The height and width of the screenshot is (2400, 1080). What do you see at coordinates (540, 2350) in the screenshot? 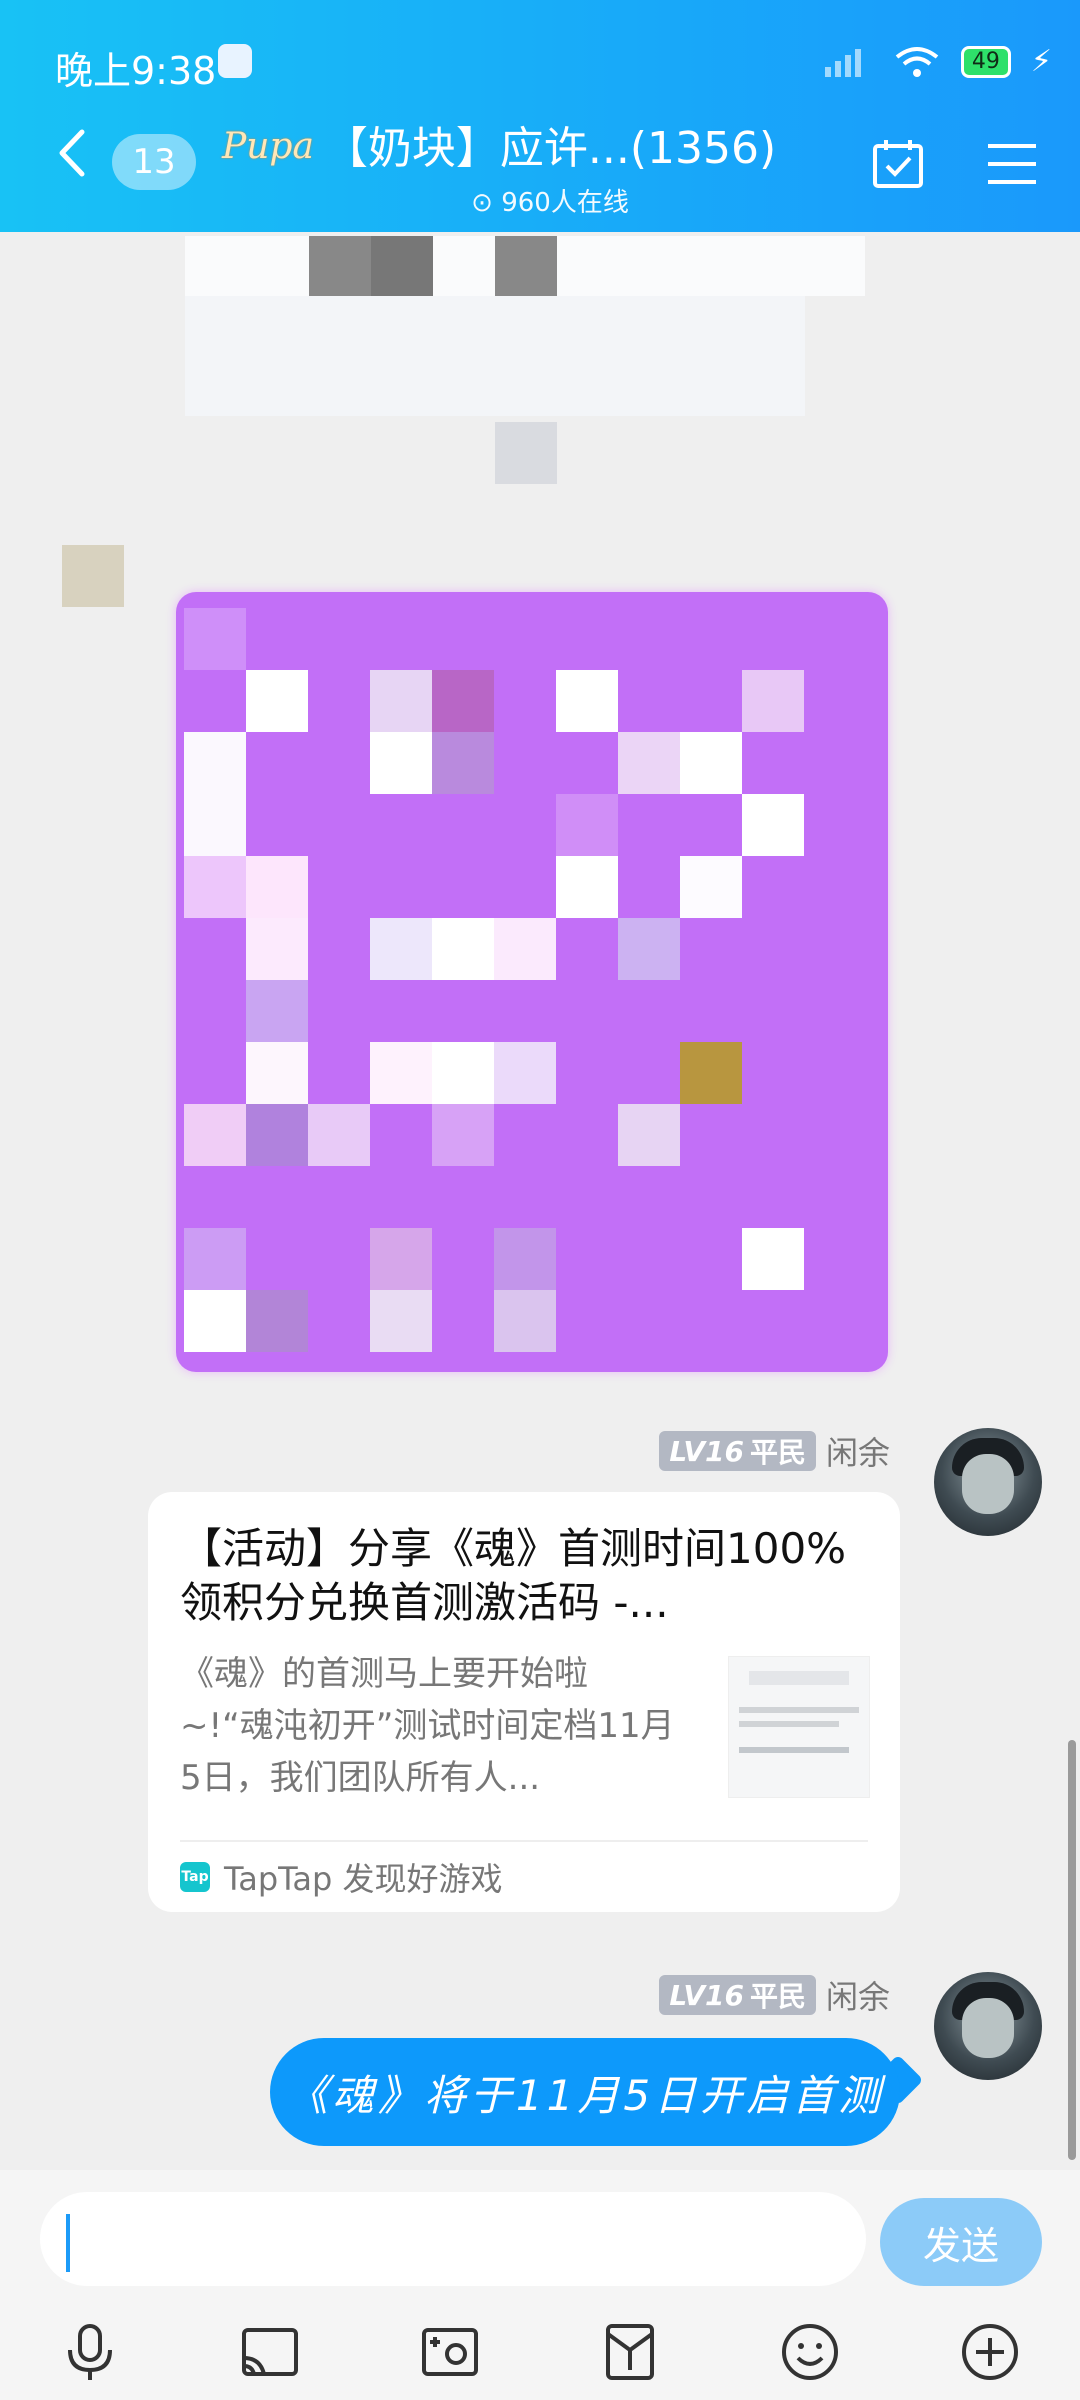
I see `input-toolbar` at bounding box center [540, 2350].